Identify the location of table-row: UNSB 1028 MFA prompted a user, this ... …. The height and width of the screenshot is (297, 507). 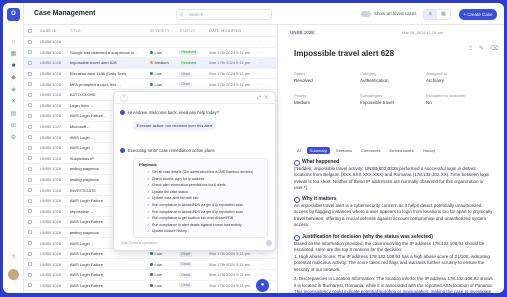
(150, 84).